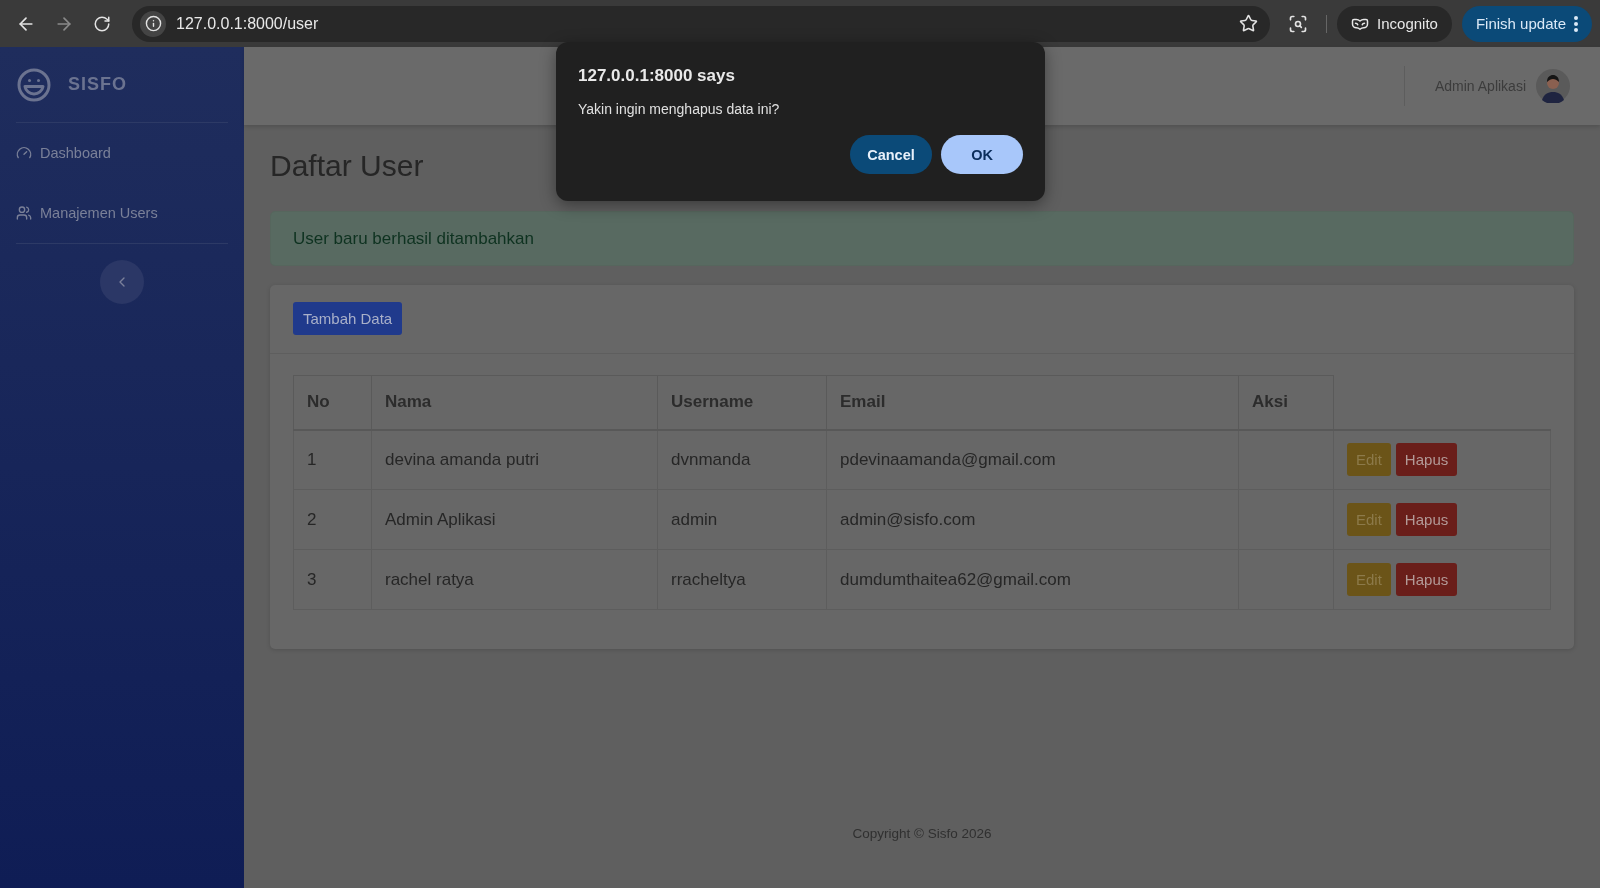 Image resolution: width=1600 pixels, height=888 pixels. What do you see at coordinates (332, 579) in the screenshot?
I see `table-cell: 3` at bounding box center [332, 579].